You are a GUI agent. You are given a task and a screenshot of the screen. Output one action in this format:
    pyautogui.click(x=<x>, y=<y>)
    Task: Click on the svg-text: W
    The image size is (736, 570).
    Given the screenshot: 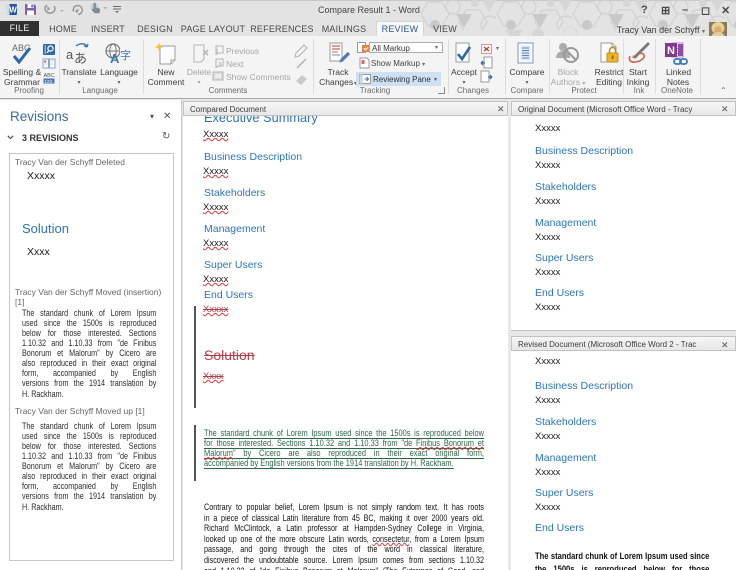 What is the action you would take?
    pyautogui.click(x=13, y=10)
    